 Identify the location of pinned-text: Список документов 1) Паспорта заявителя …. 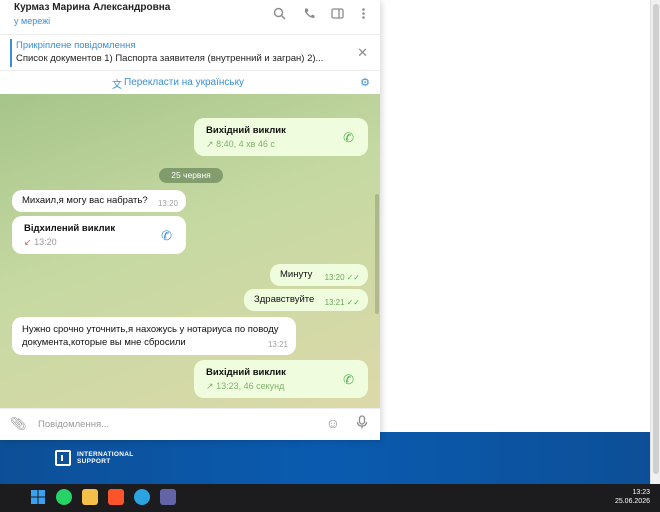
(170, 58).